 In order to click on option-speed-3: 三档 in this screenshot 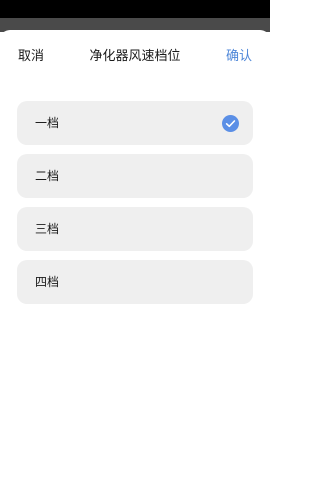, I will do `click(135, 229)`.